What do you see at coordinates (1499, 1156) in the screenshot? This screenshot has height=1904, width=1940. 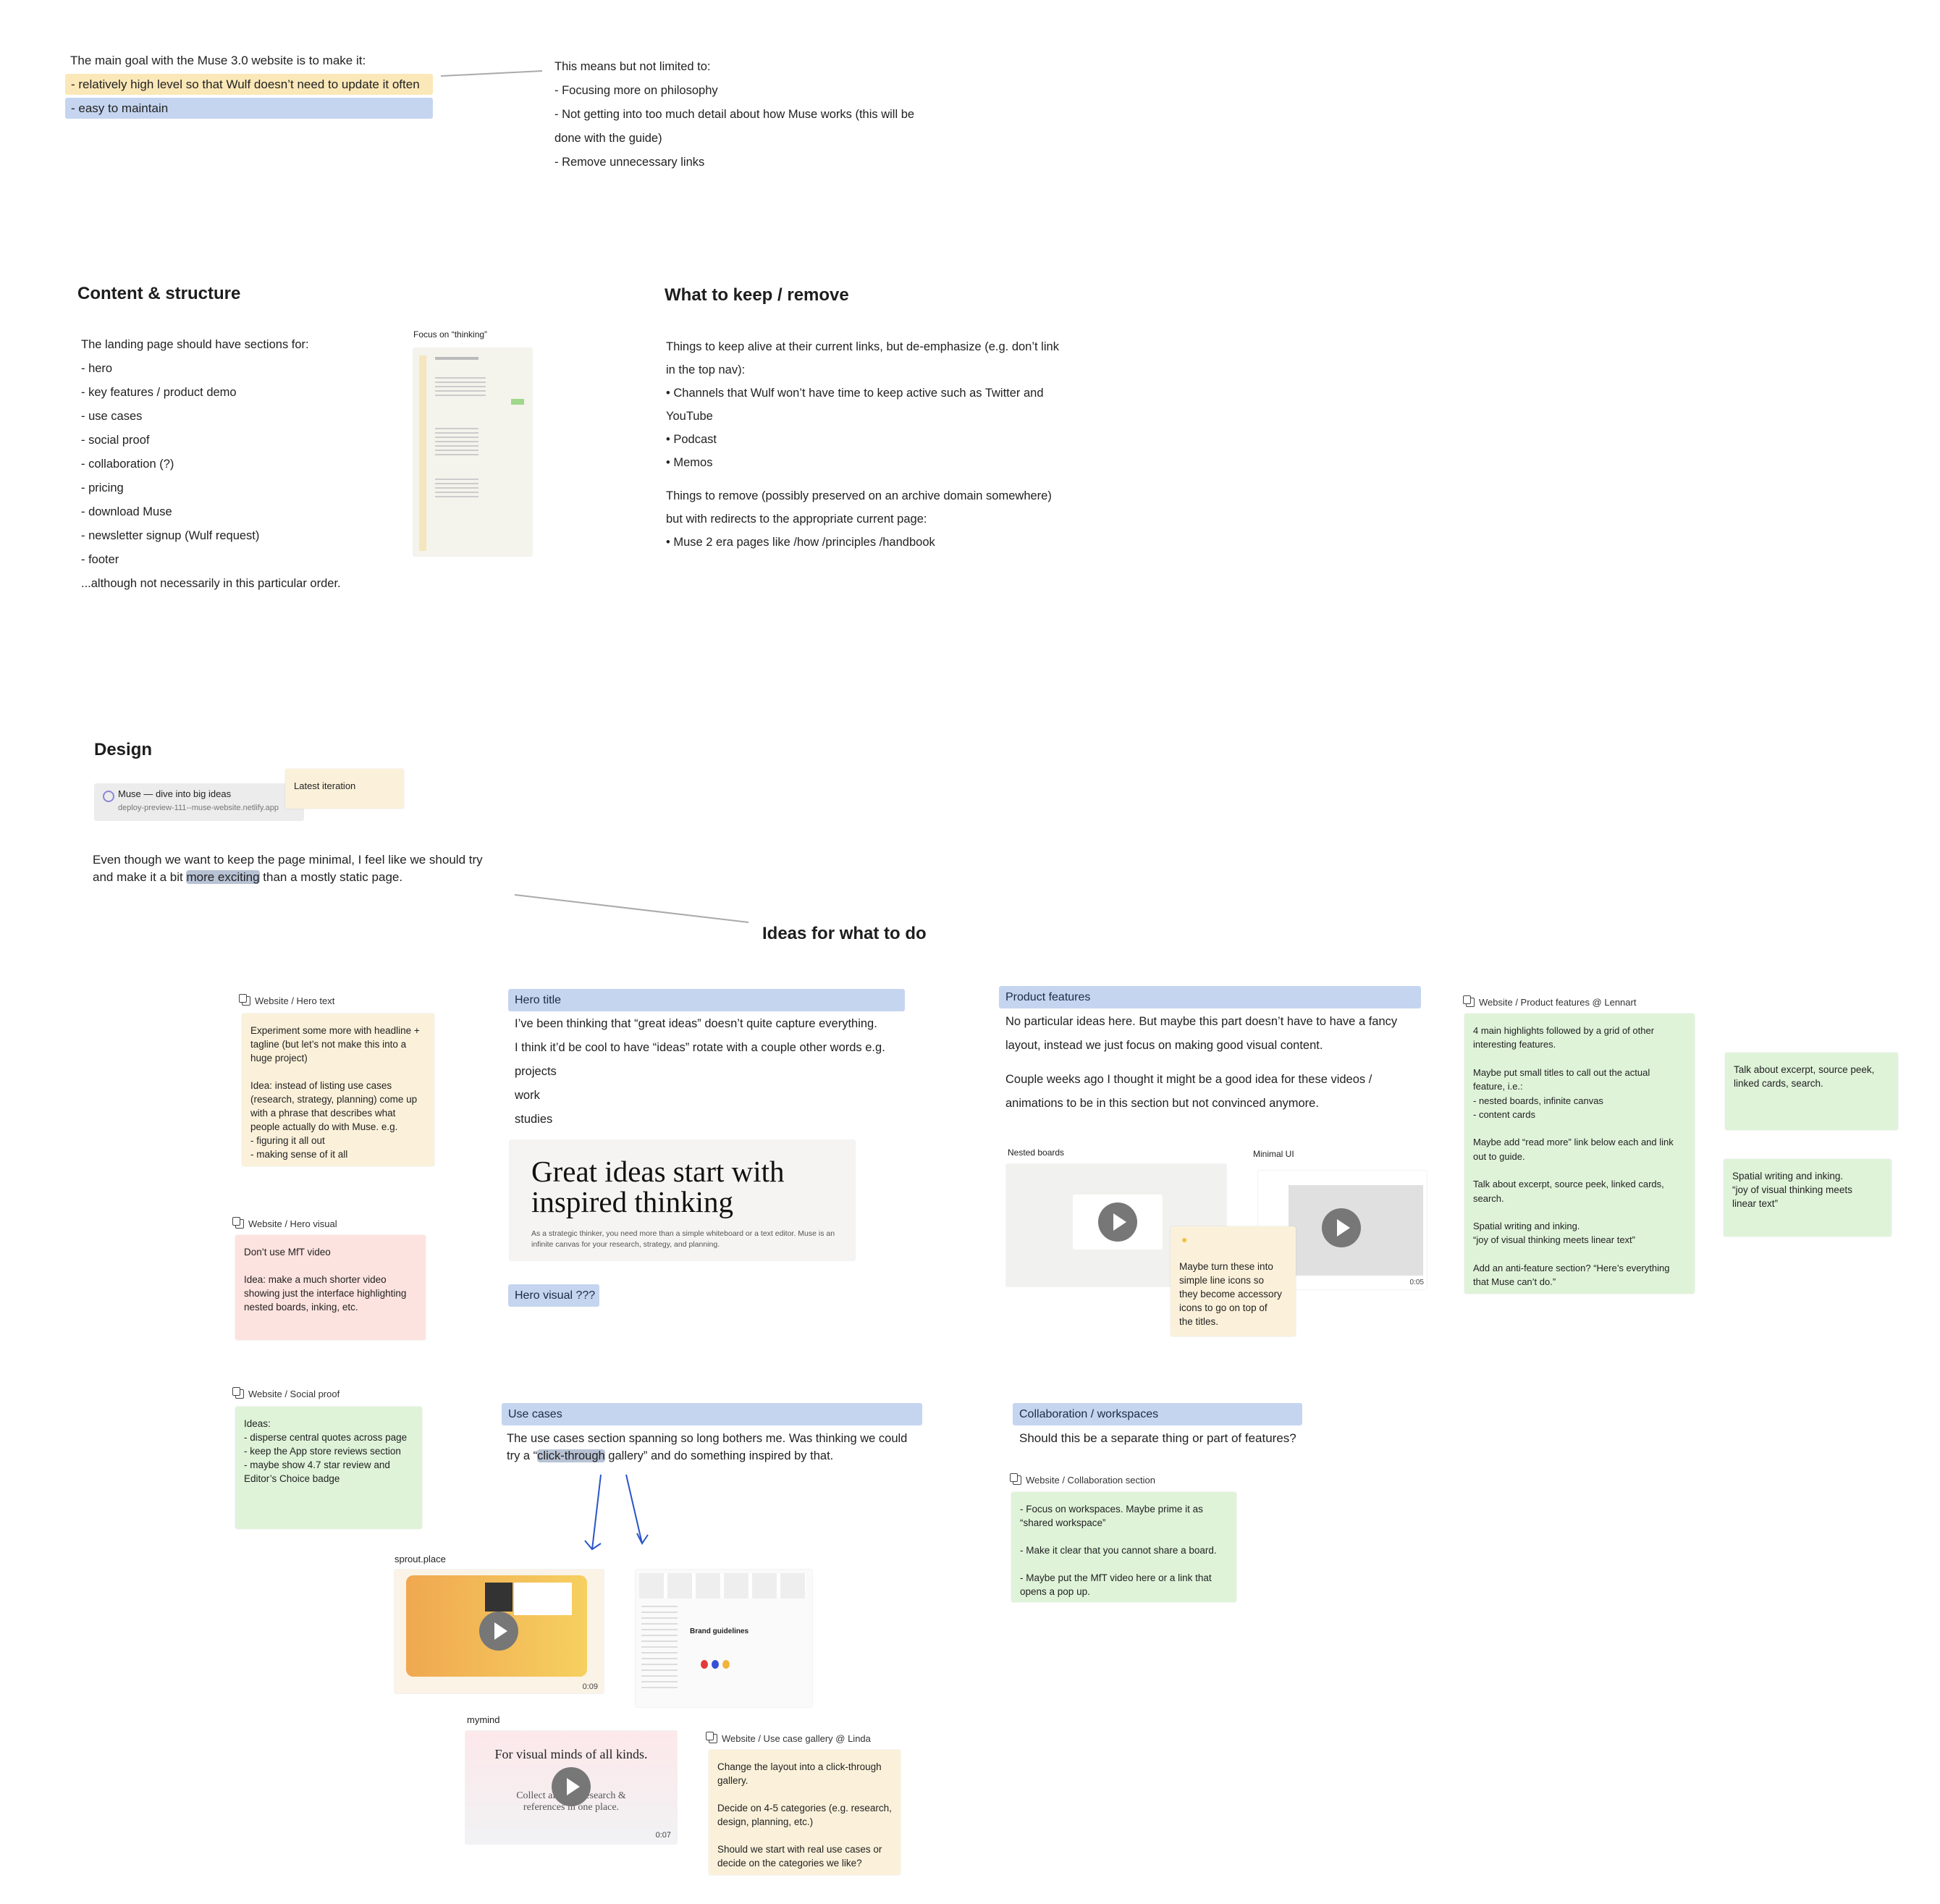 I see `text-line: out to guide.` at bounding box center [1499, 1156].